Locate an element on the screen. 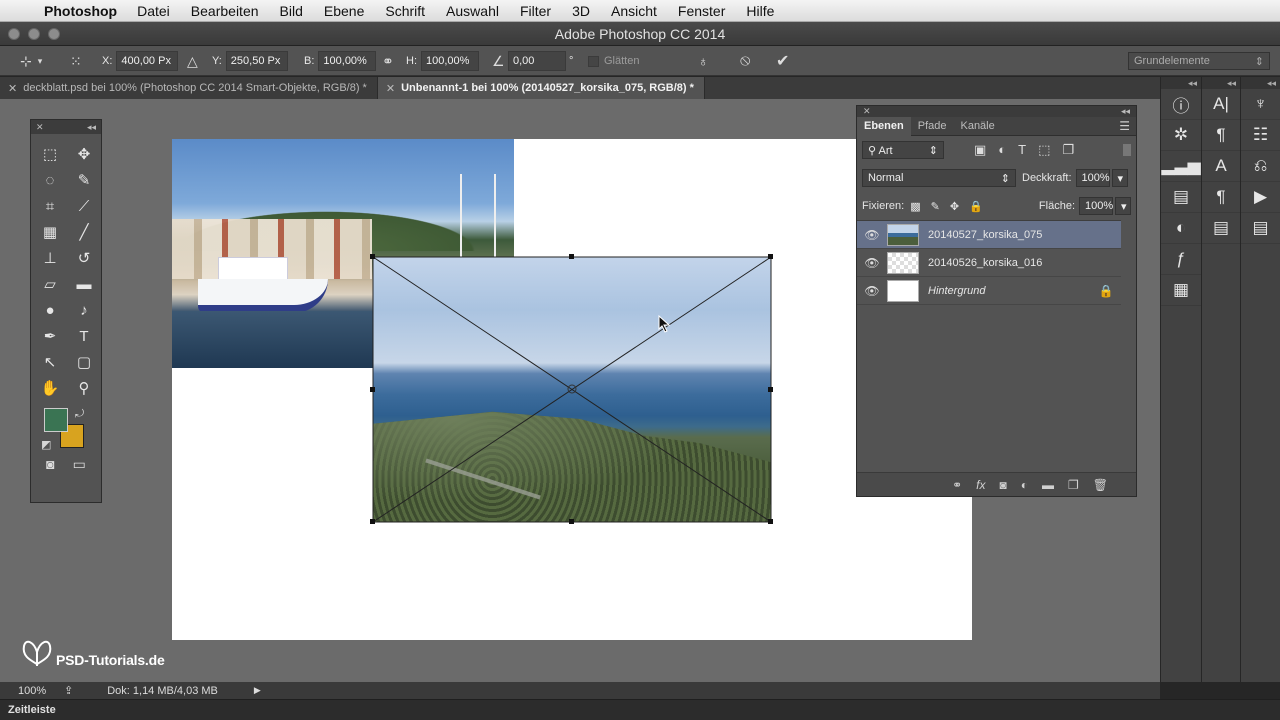  opacity-field: 100% is located at coordinates (1092, 178).